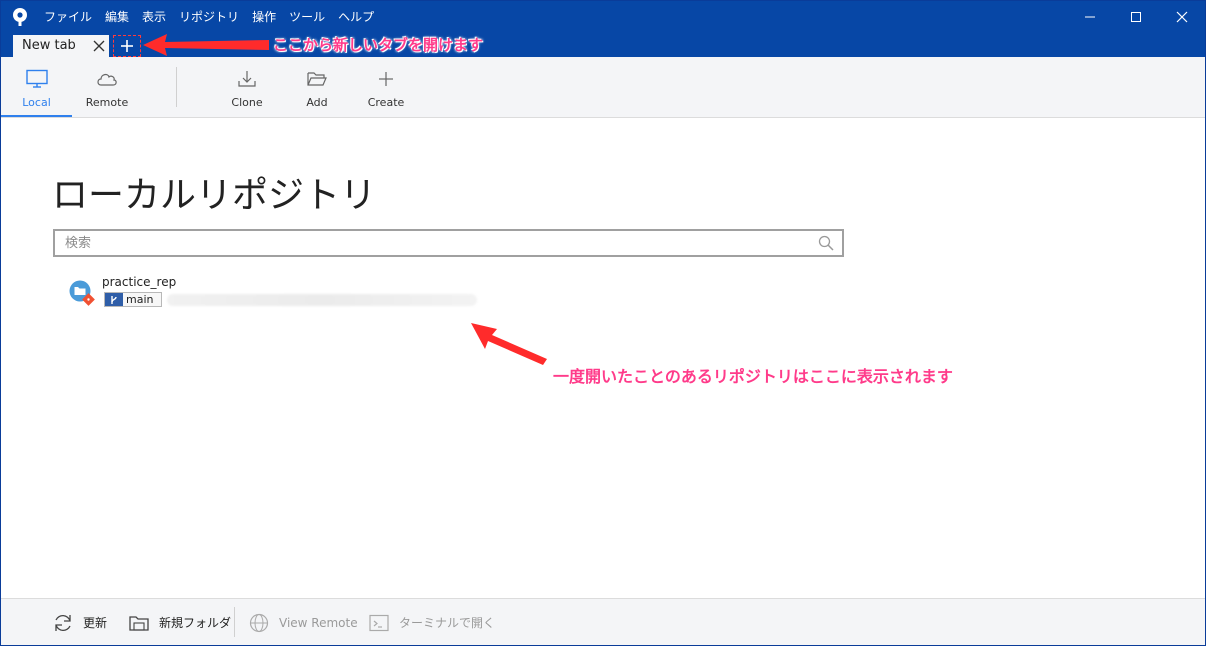  I want to click on refresh-label: 更新, so click(95, 623).